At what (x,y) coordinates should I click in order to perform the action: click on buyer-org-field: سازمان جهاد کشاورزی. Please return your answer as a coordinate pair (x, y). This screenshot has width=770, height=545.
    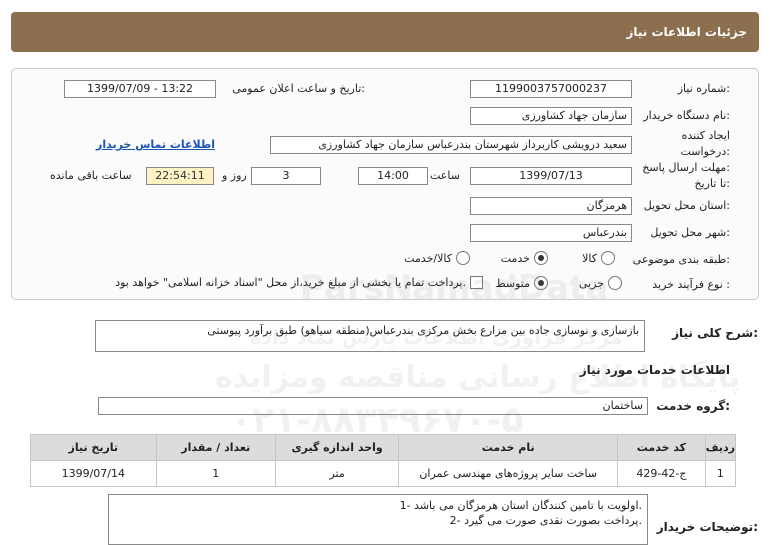
    Looking at the image, I should click on (551, 116).